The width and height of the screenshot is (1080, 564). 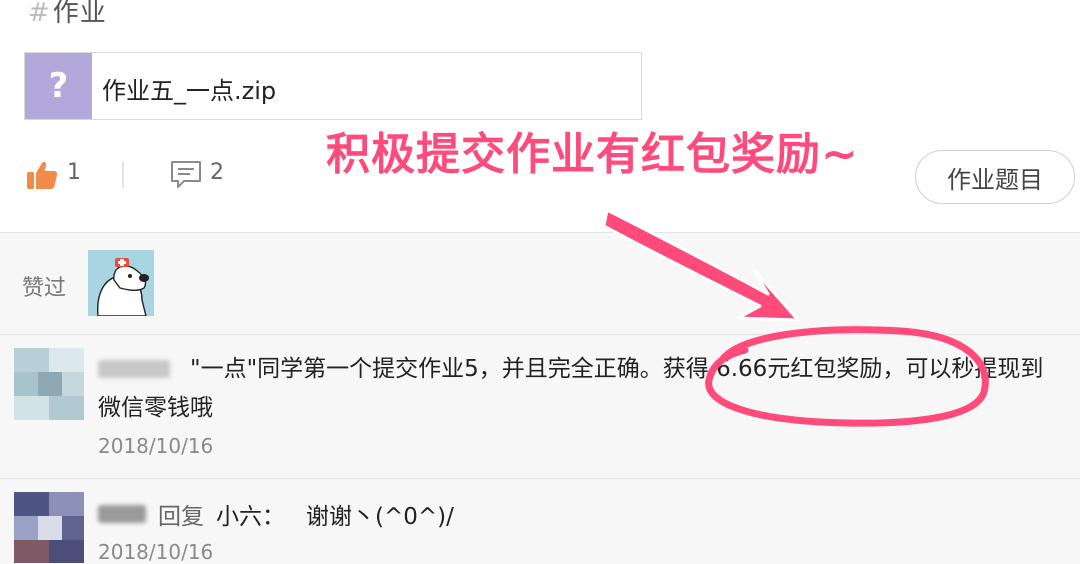 I want to click on liked-label: 赞过, so click(x=44, y=288).